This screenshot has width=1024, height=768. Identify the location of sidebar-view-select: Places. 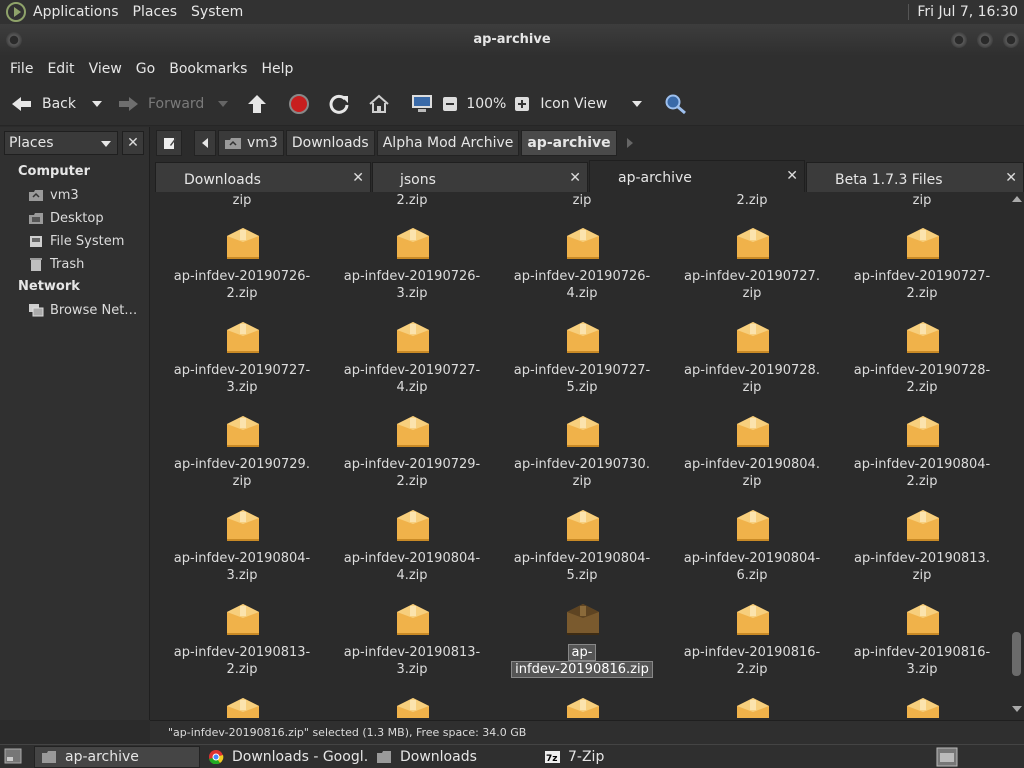
(61, 143).